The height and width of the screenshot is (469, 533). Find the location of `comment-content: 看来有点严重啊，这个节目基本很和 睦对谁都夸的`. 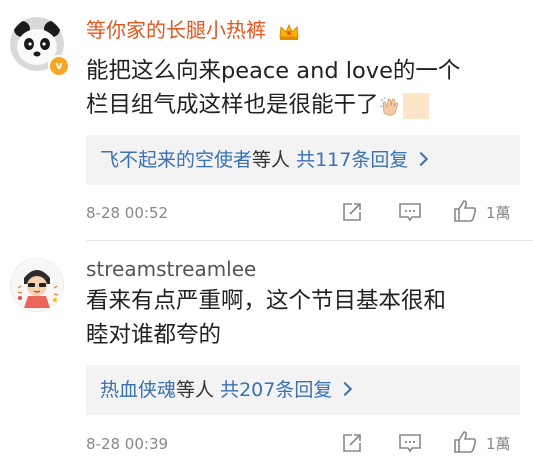

comment-content: 看来有点严重啊，这个节目基本很和 睦对谁都夸的 is located at coordinates (301, 318).